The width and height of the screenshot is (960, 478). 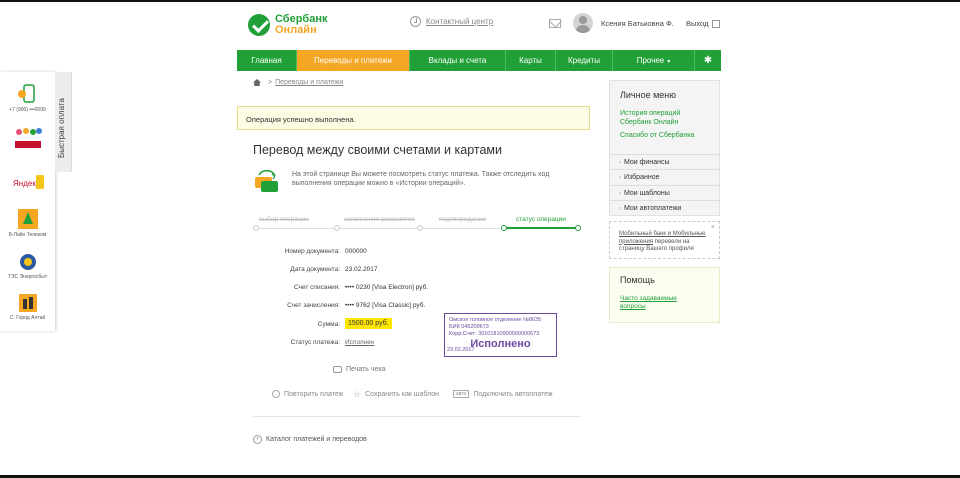 I want to click on step-dot-active, so click(x=578, y=228).